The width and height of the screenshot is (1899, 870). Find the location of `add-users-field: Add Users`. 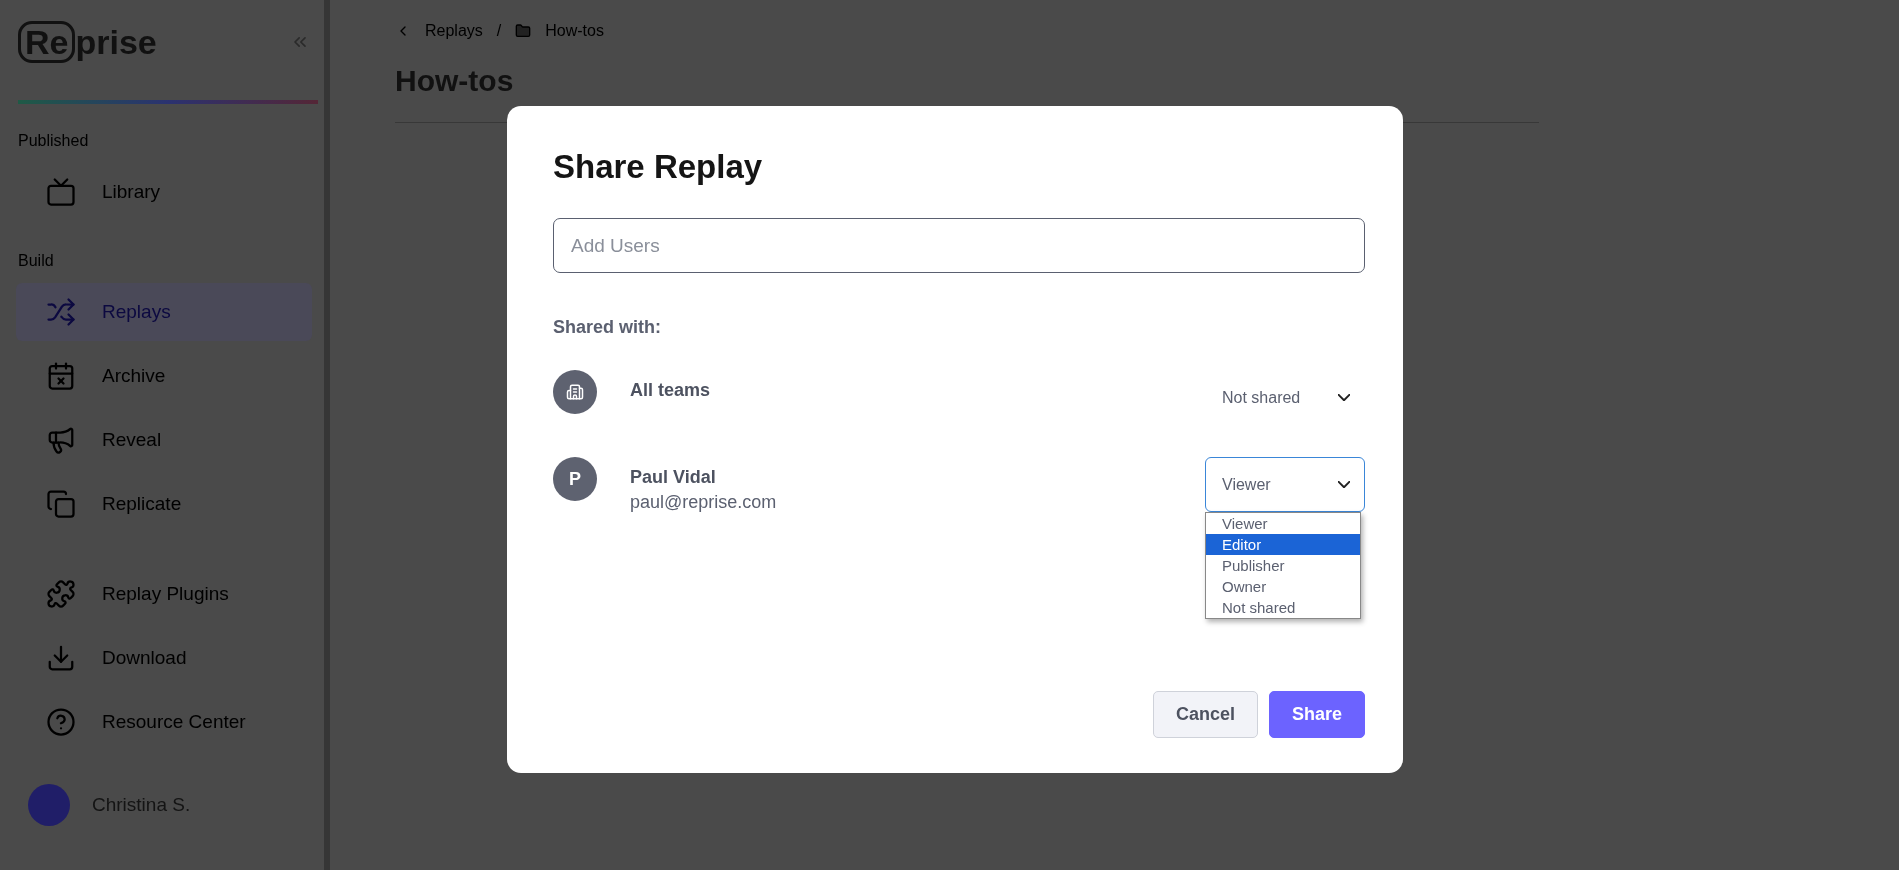

add-users-field: Add Users is located at coordinates (959, 245).